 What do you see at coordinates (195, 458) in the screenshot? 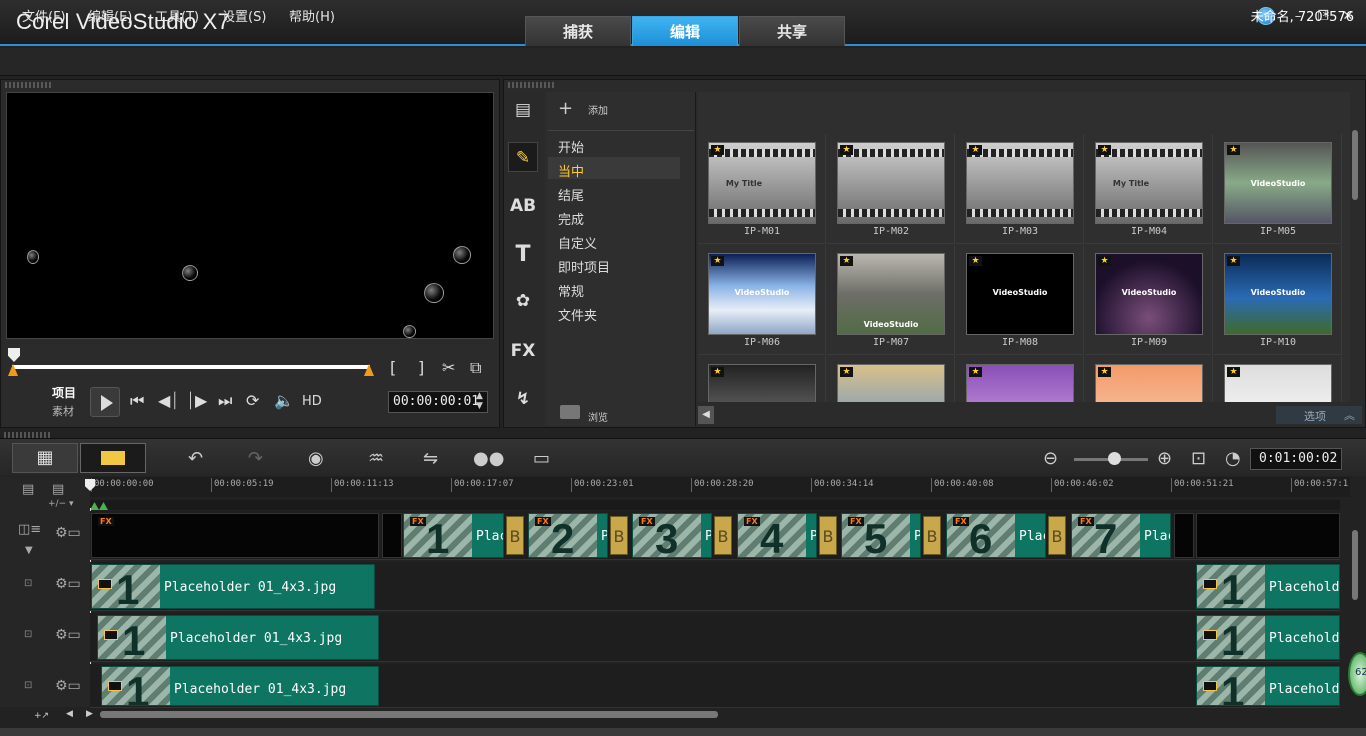
I see `undo-icon: ↶` at bounding box center [195, 458].